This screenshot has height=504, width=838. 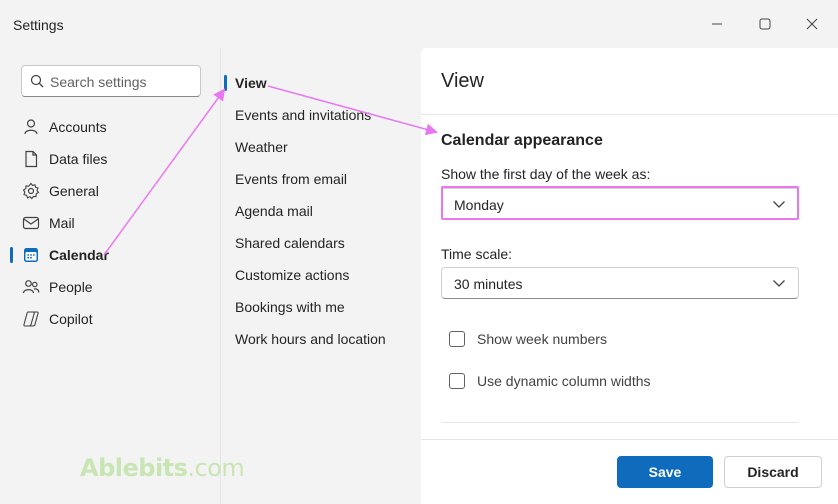 What do you see at coordinates (542, 339) in the screenshot?
I see `checkbox-label: Show week numbers` at bounding box center [542, 339].